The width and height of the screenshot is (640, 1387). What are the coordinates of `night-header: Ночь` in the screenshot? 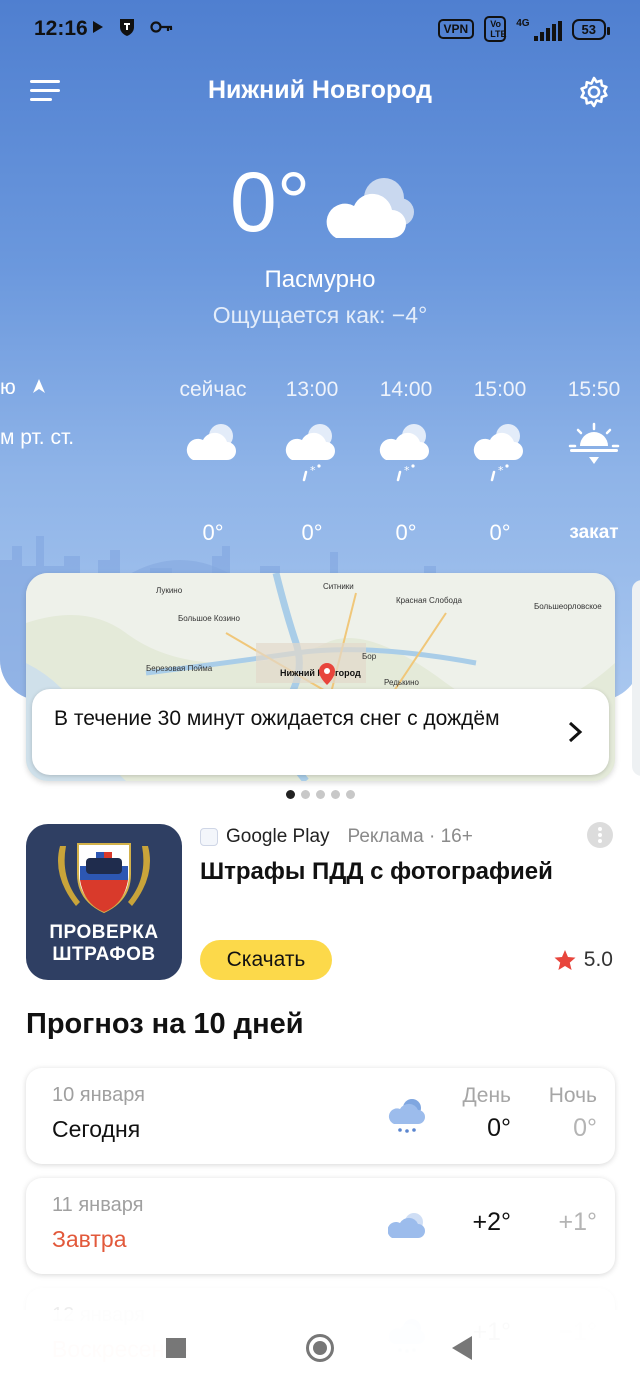 It's located at (572, 1095).